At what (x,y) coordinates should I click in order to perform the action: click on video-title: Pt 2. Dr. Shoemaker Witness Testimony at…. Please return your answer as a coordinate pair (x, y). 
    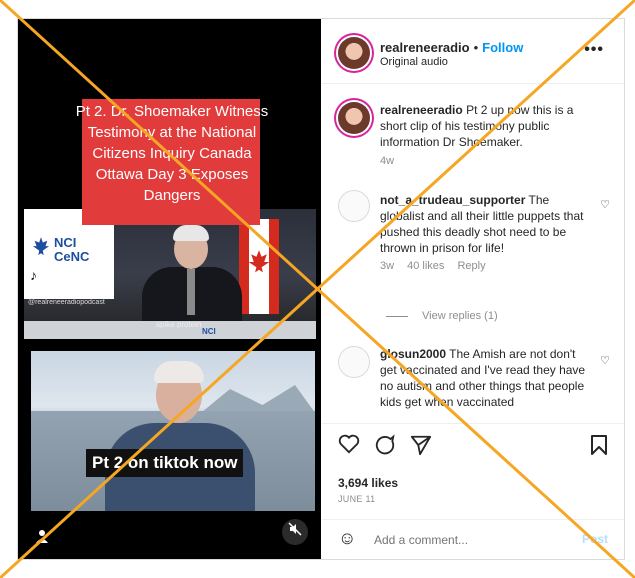
    Looking at the image, I should click on (172, 153).